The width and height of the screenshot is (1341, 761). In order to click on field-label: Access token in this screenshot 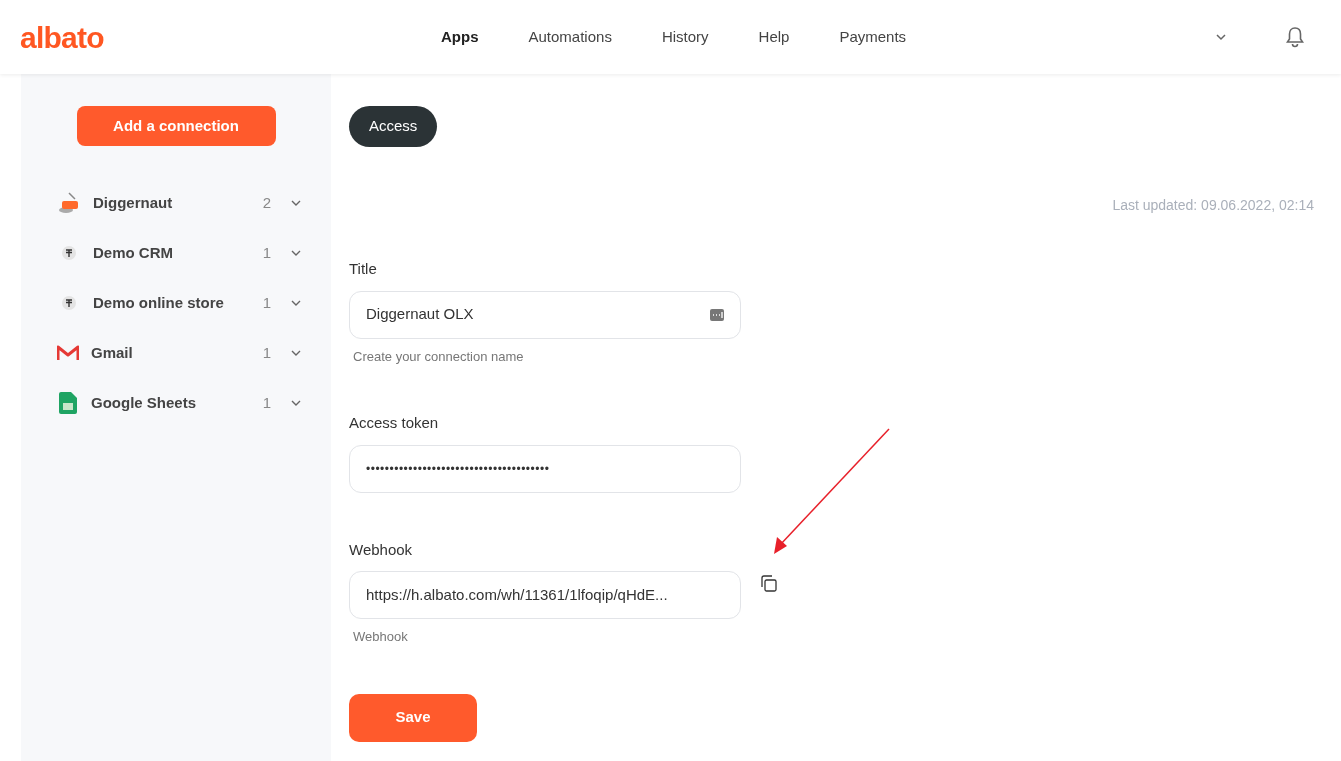, I will do `click(394, 423)`.